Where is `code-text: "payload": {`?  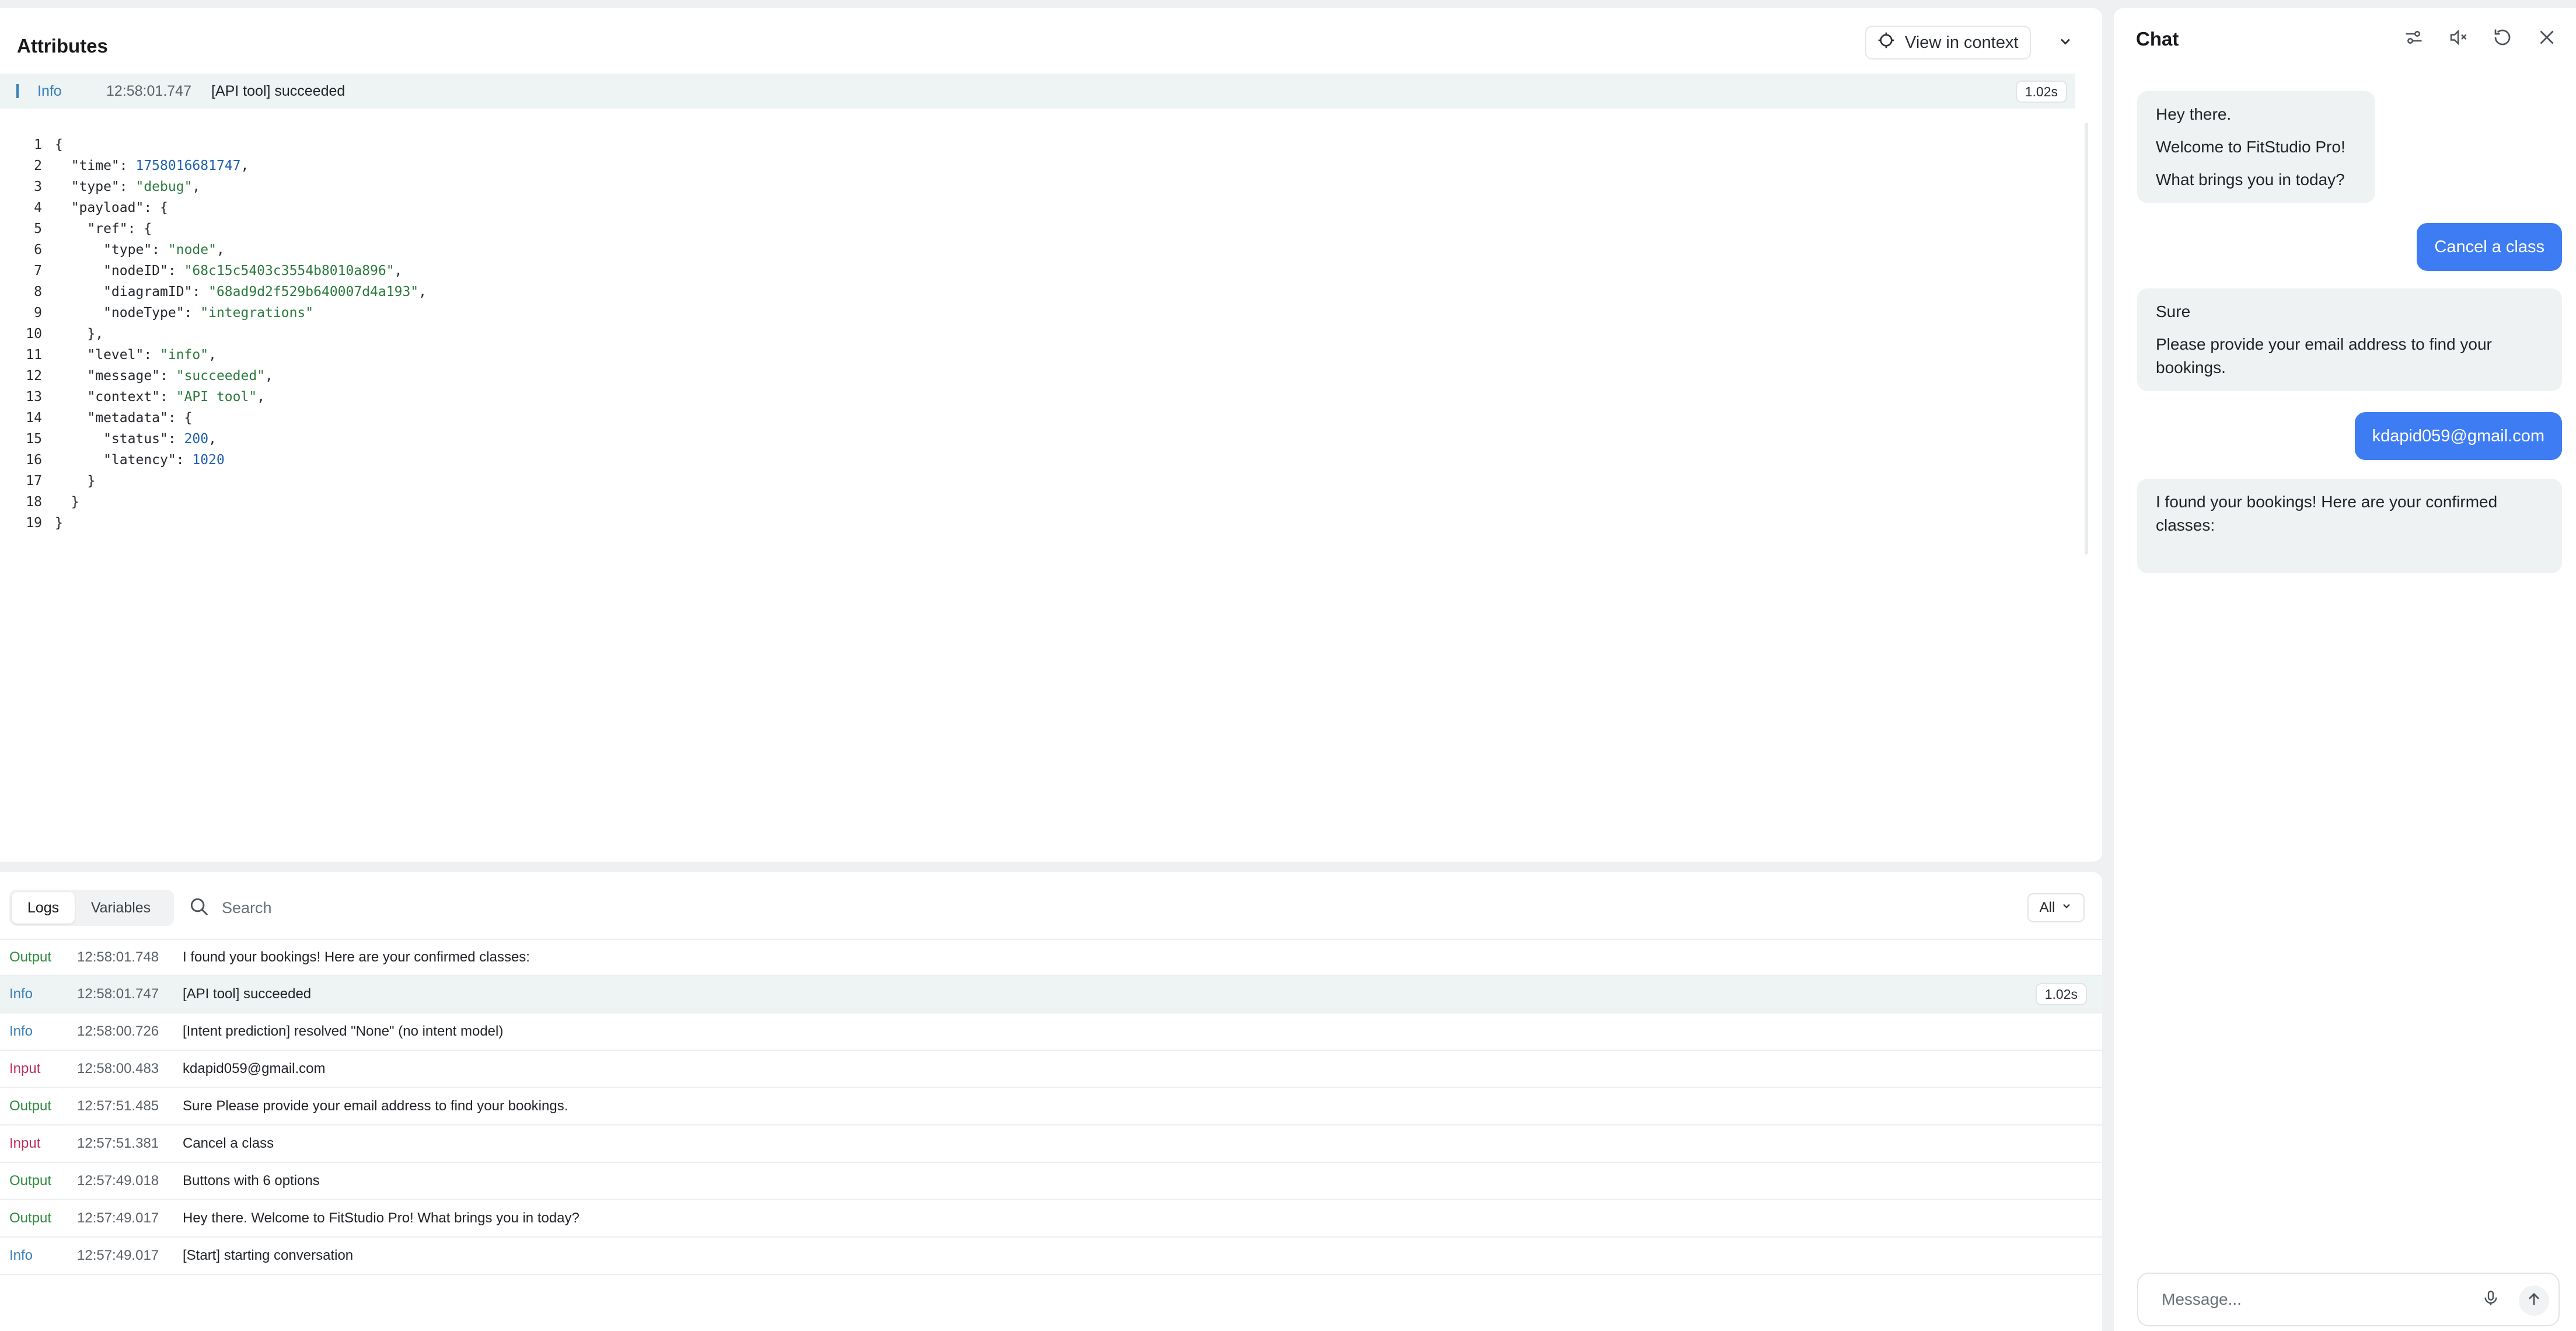
code-text: "payload": { is located at coordinates (111, 207).